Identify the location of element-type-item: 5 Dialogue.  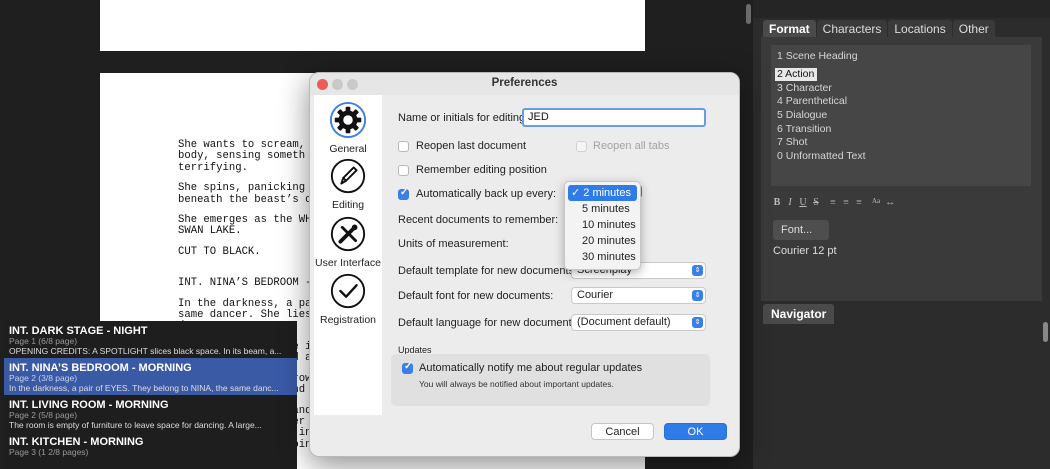
(901, 116).